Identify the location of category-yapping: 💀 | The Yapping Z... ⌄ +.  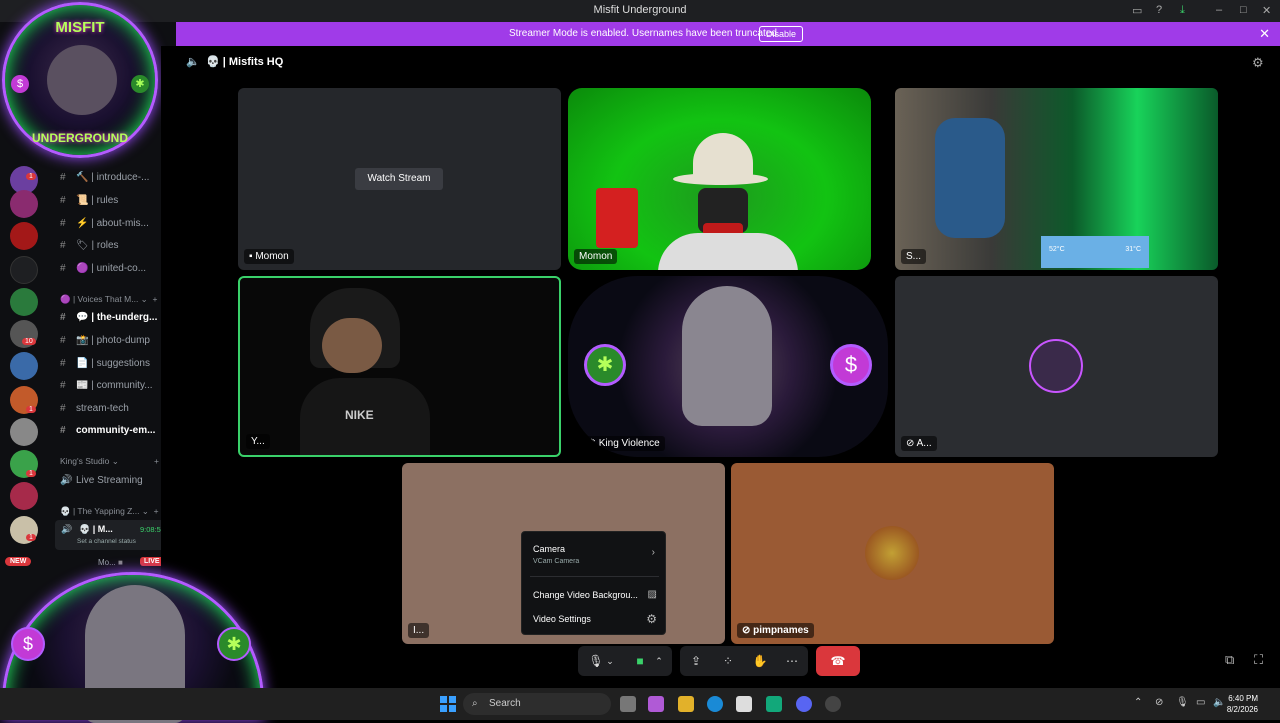
(109, 511).